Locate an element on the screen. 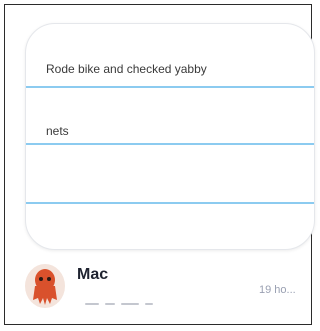  note-line-2: nets is located at coordinates (57, 131).